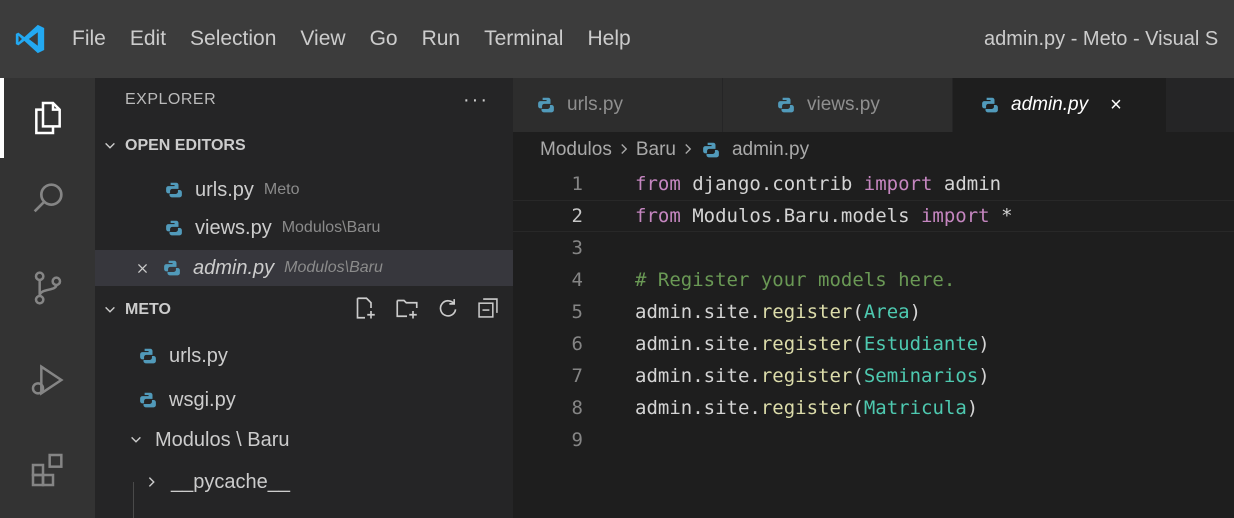 The height and width of the screenshot is (518, 1234). What do you see at coordinates (202, 399) in the screenshot?
I see `file-name: wsgi.py` at bounding box center [202, 399].